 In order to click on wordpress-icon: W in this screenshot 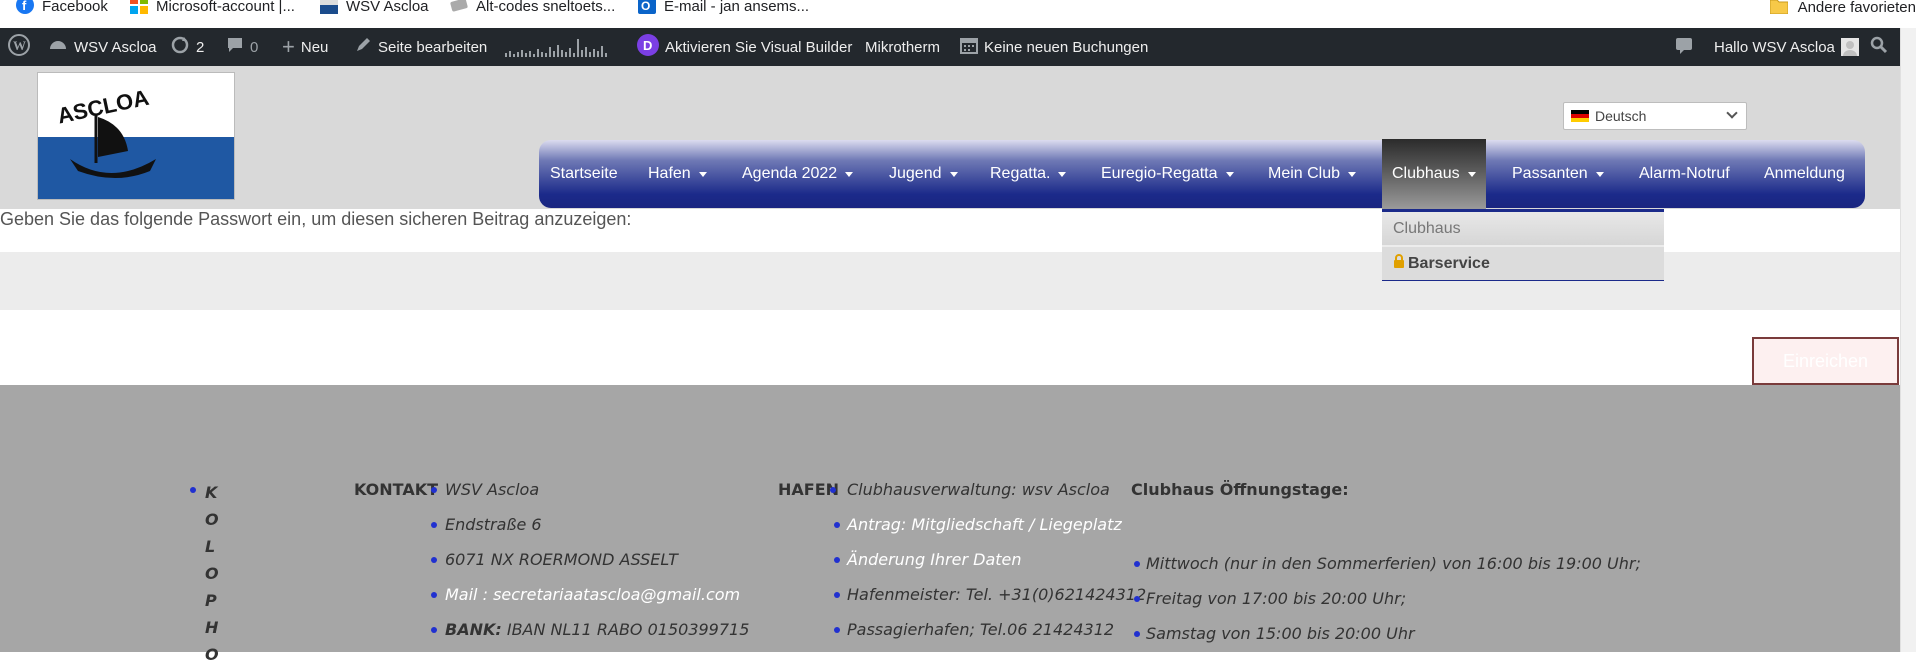, I will do `click(19, 47)`.